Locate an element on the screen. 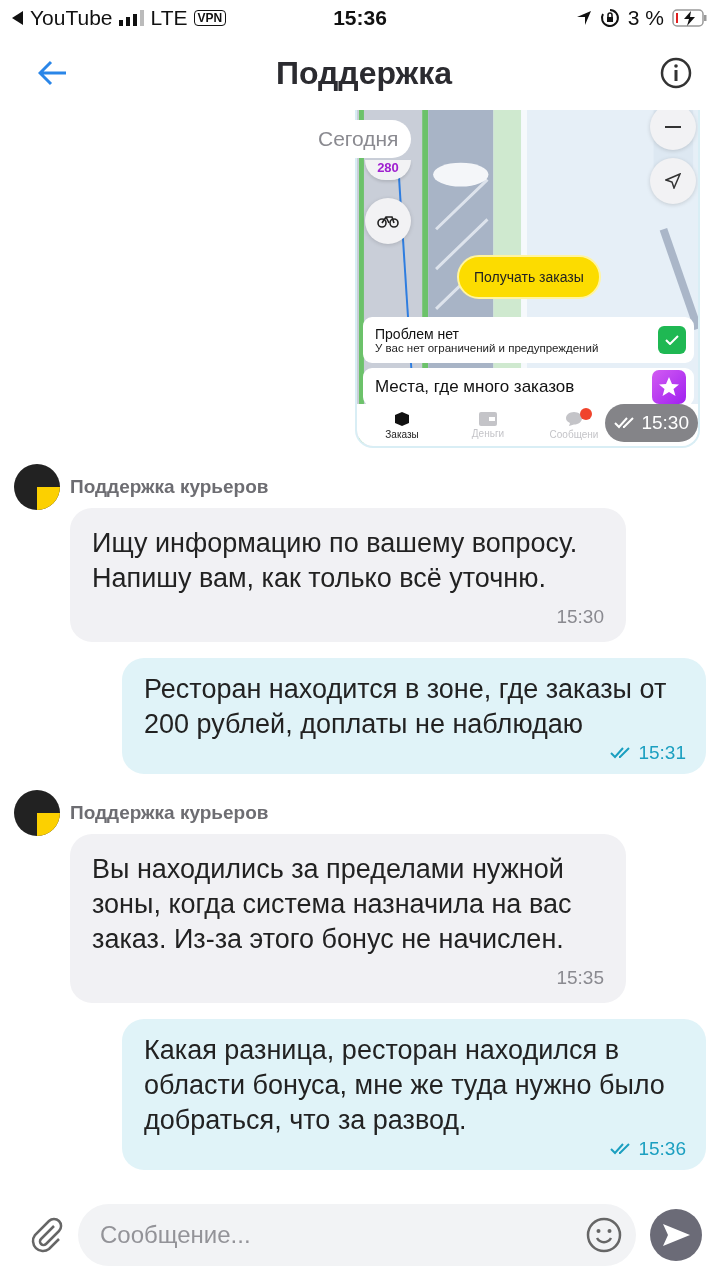 Image resolution: width=720 pixels, height=1280 pixels. send-button is located at coordinates (676, 1235).